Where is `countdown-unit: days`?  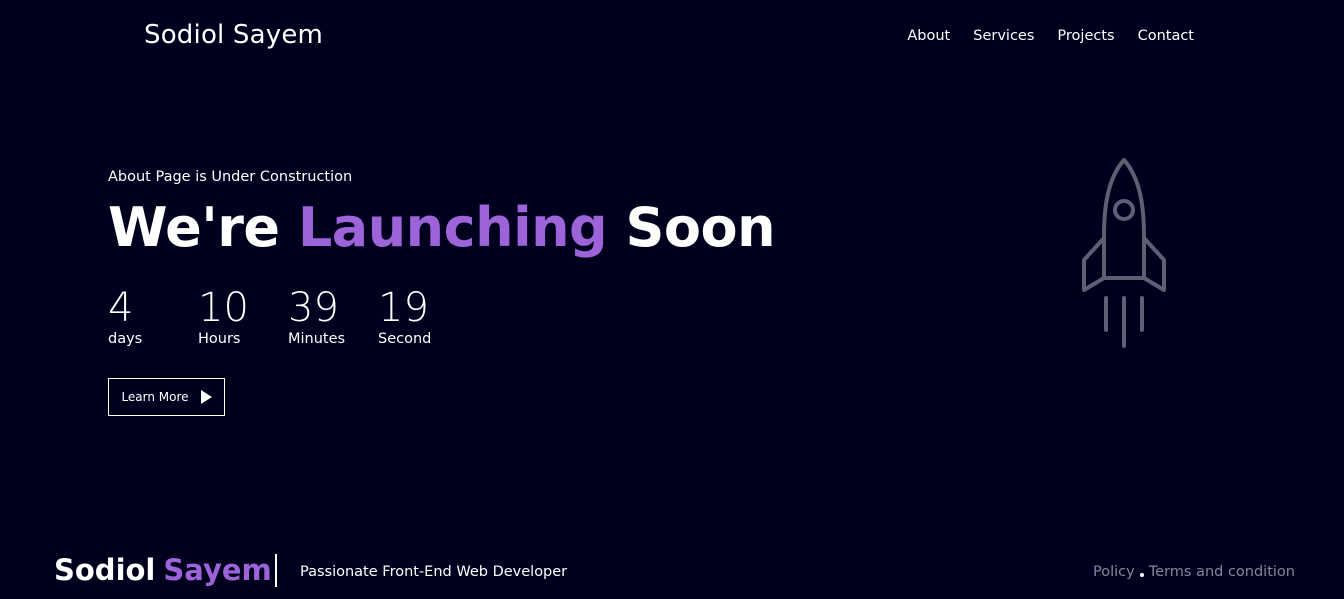
countdown-unit: days is located at coordinates (125, 339).